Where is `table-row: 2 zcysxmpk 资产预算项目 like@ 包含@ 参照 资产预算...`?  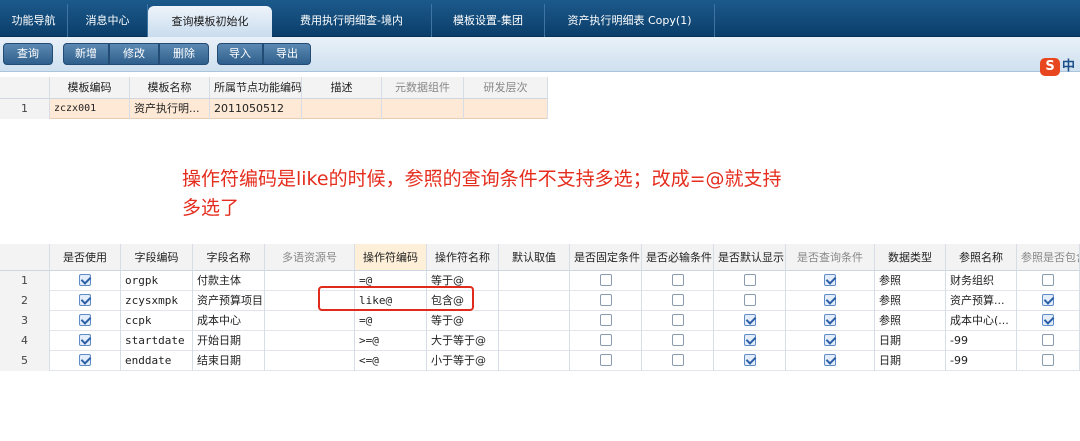 table-row: 2 zcysxmpk 资产预算项目 like@ 包含@ 参照 资产预算... is located at coordinates (540, 301).